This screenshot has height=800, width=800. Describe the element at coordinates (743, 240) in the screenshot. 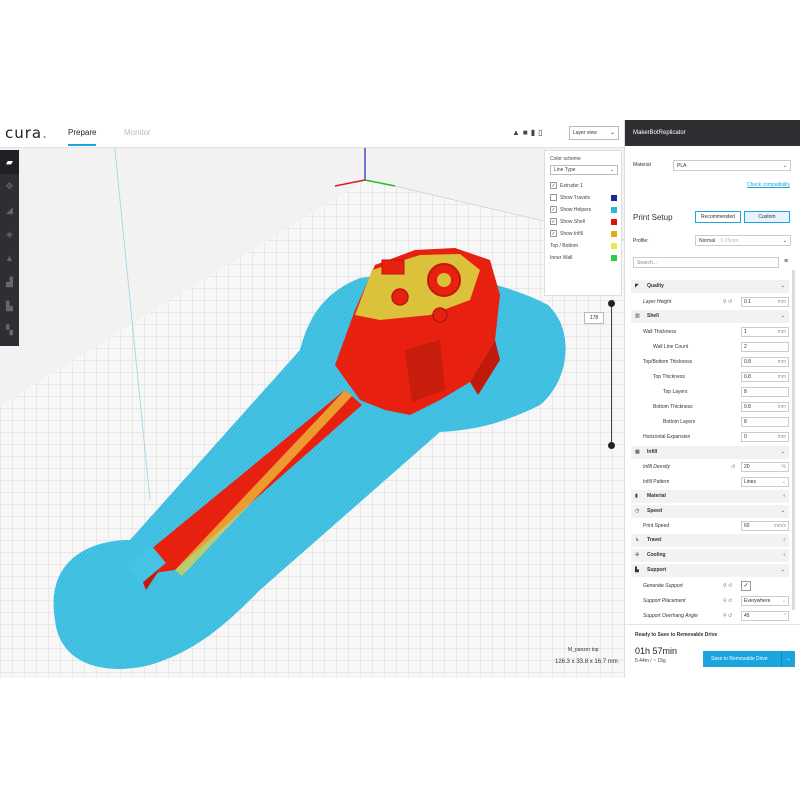

I see `profile-select: Normal 0.15mm ⌄` at that location.